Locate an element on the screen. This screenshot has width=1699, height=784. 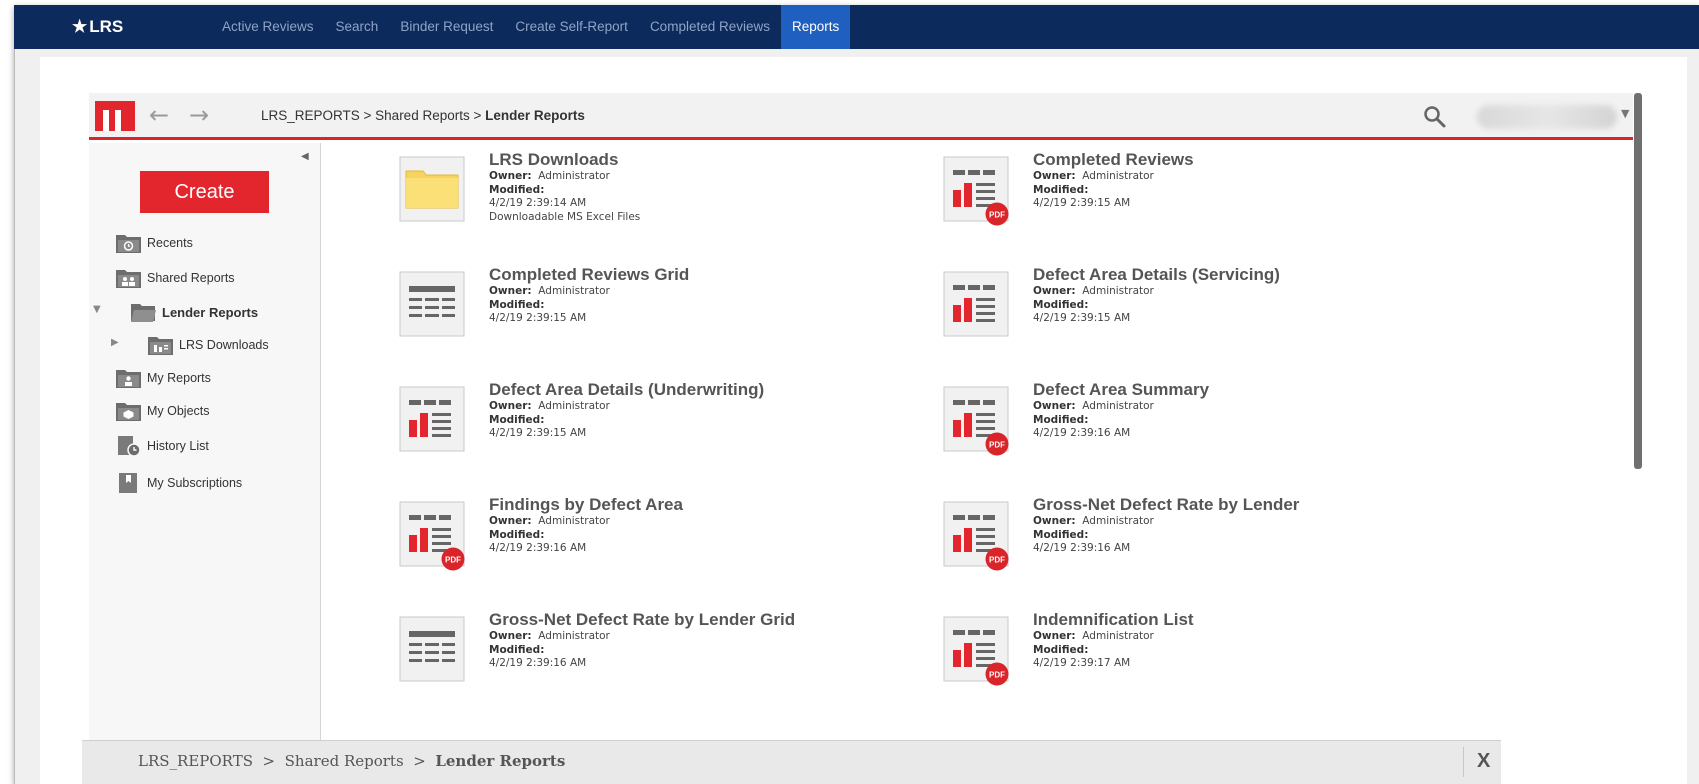
collapsed-triangle-icon: ▶ is located at coordinates (115, 342).